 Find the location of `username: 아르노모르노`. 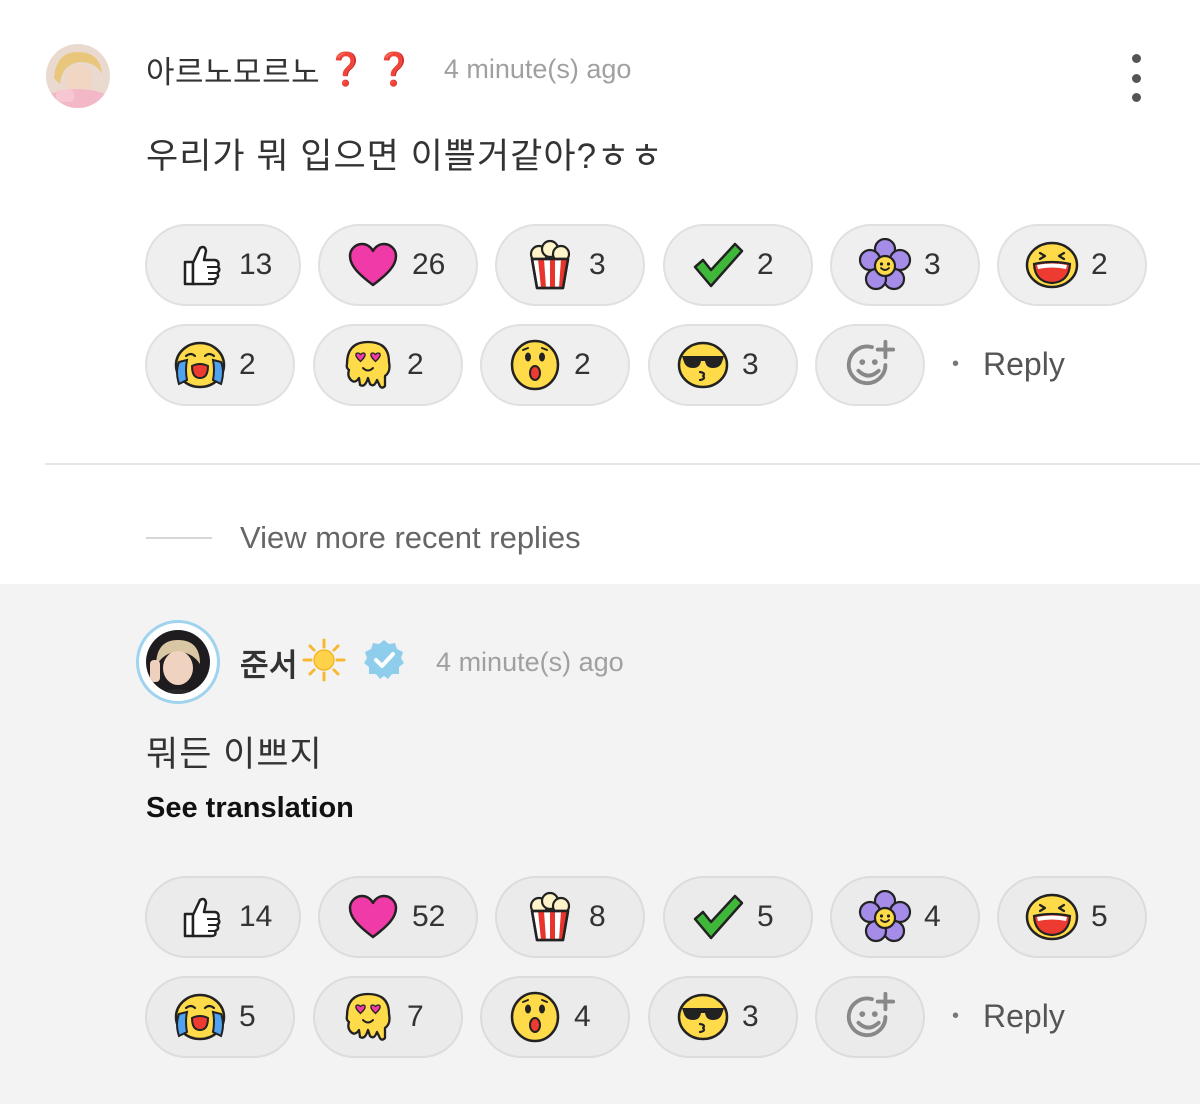

username: 아르노모르노 is located at coordinates (233, 69).